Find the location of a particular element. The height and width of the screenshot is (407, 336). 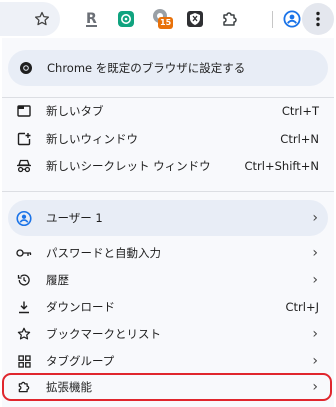

set-default-browser-item: Chrome を既定のブラウザに設定する is located at coordinates (168, 68).